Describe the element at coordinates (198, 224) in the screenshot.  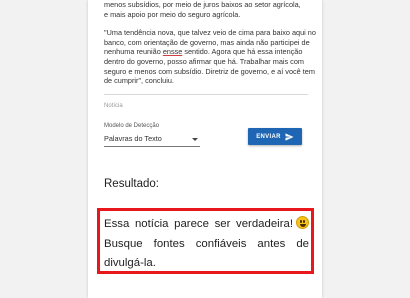
I see `result-verdict: Essa notícia parece ser verdadeira!` at that location.